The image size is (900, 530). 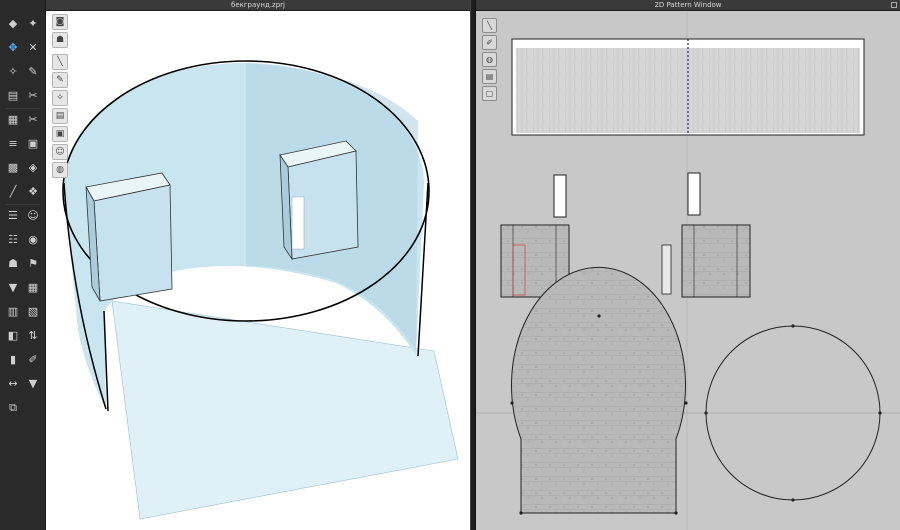 What do you see at coordinates (258, 5) in the screenshot?
I see `3d-window-title: бекграунд.zprj` at bounding box center [258, 5].